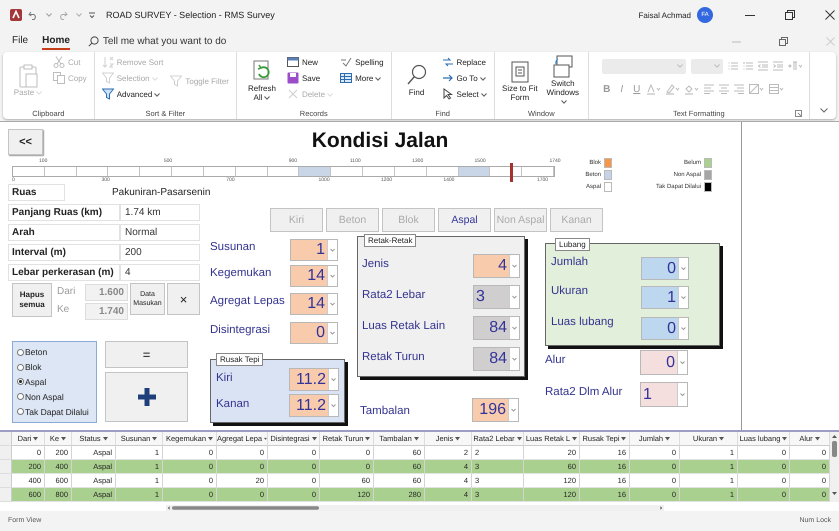  Describe the element at coordinates (569, 291) in the screenshot. I see `field-label: Ukuran` at that location.